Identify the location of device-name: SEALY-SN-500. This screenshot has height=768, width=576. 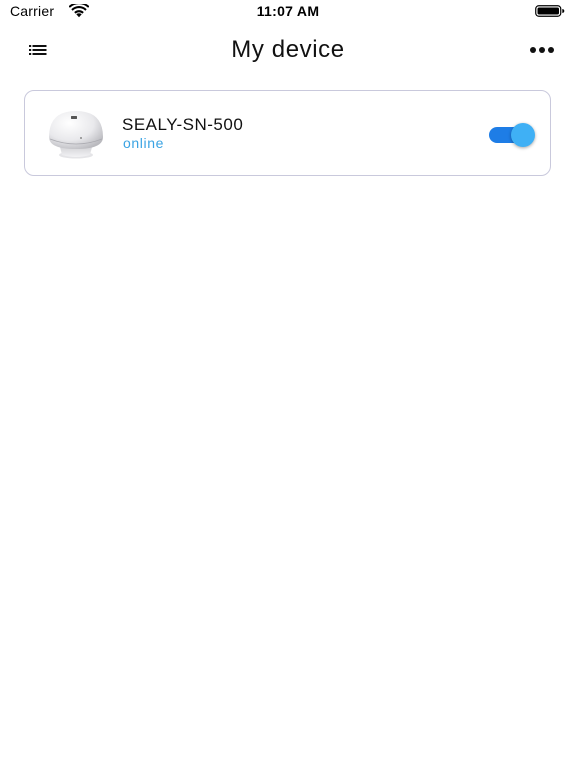
(183, 124).